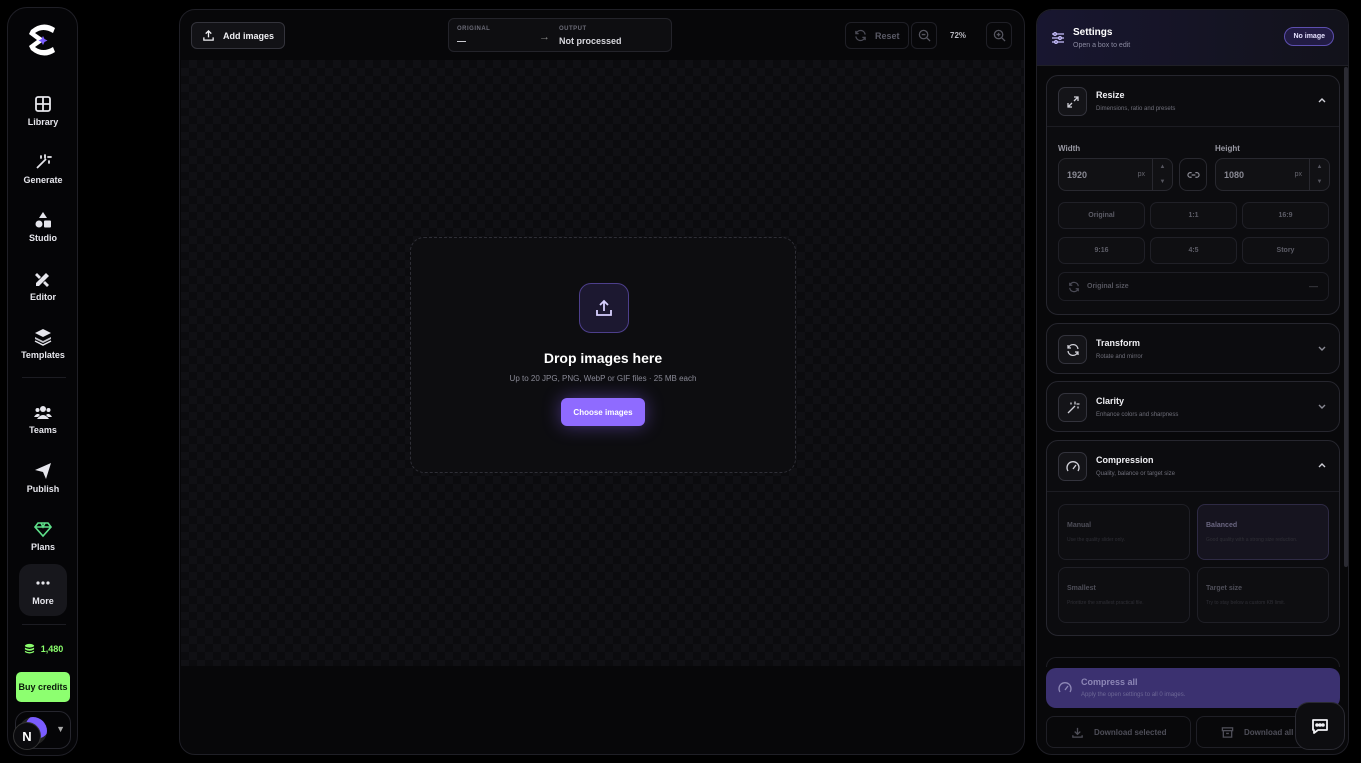  I want to click on download-selected-button: Download selected, so click(1118, 732).